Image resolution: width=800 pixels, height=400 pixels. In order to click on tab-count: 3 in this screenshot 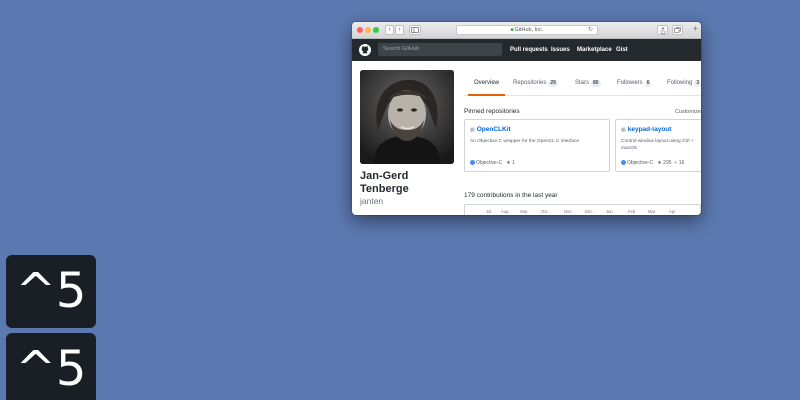, I will do `click(697, 83)`.